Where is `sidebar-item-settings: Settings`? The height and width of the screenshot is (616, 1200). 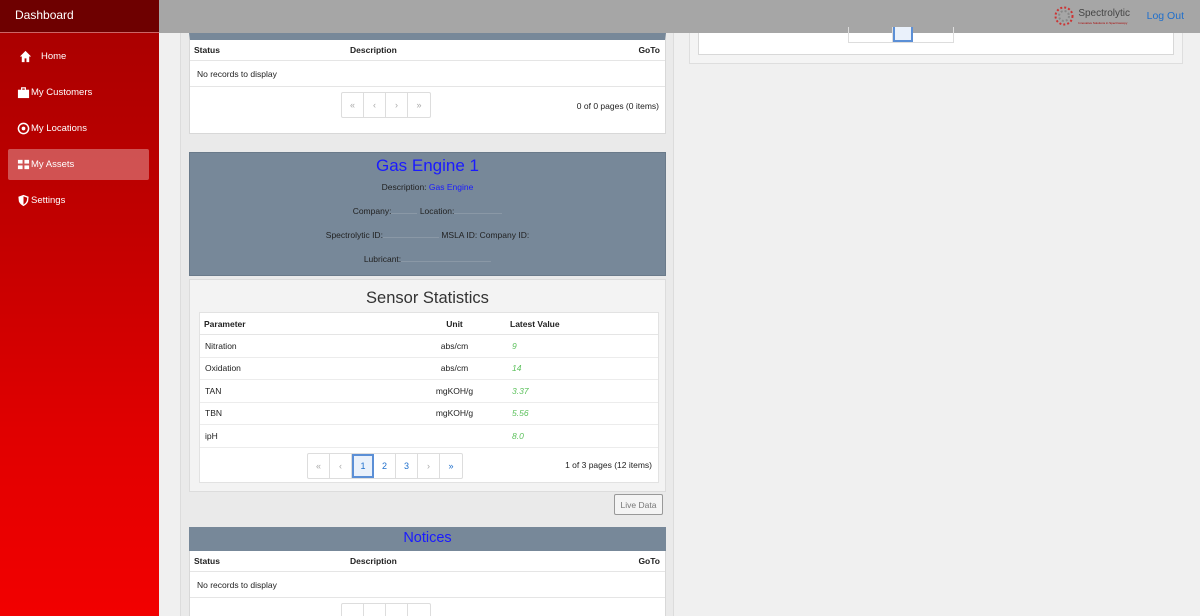 sidebar-item-settings: Settings is located at coordinates (78, 200).